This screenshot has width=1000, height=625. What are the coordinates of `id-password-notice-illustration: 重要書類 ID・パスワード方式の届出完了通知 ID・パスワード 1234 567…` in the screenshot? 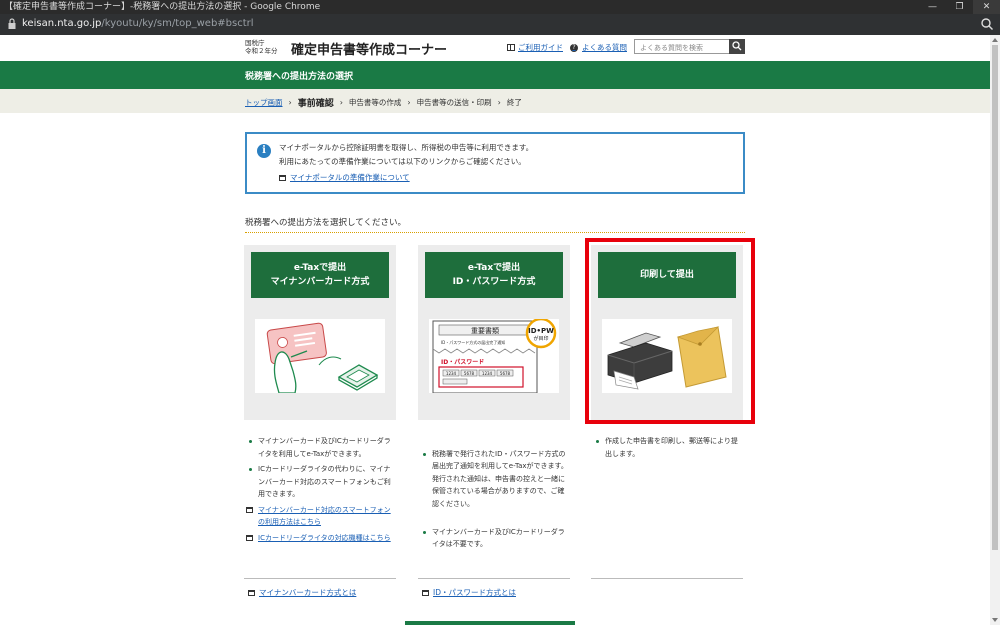 It's located at (494, 356).